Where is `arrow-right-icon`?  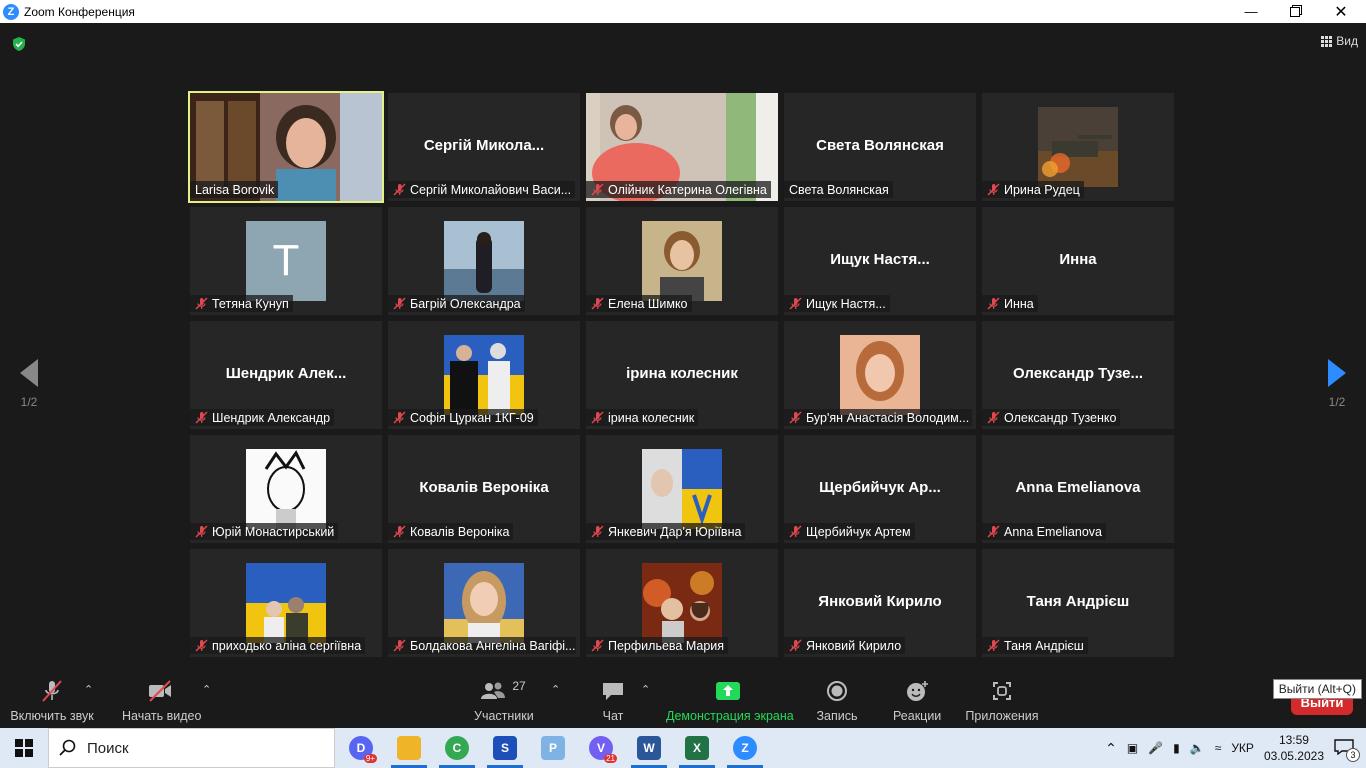
arrow-right-icon is located at coordinates (1337, 373).